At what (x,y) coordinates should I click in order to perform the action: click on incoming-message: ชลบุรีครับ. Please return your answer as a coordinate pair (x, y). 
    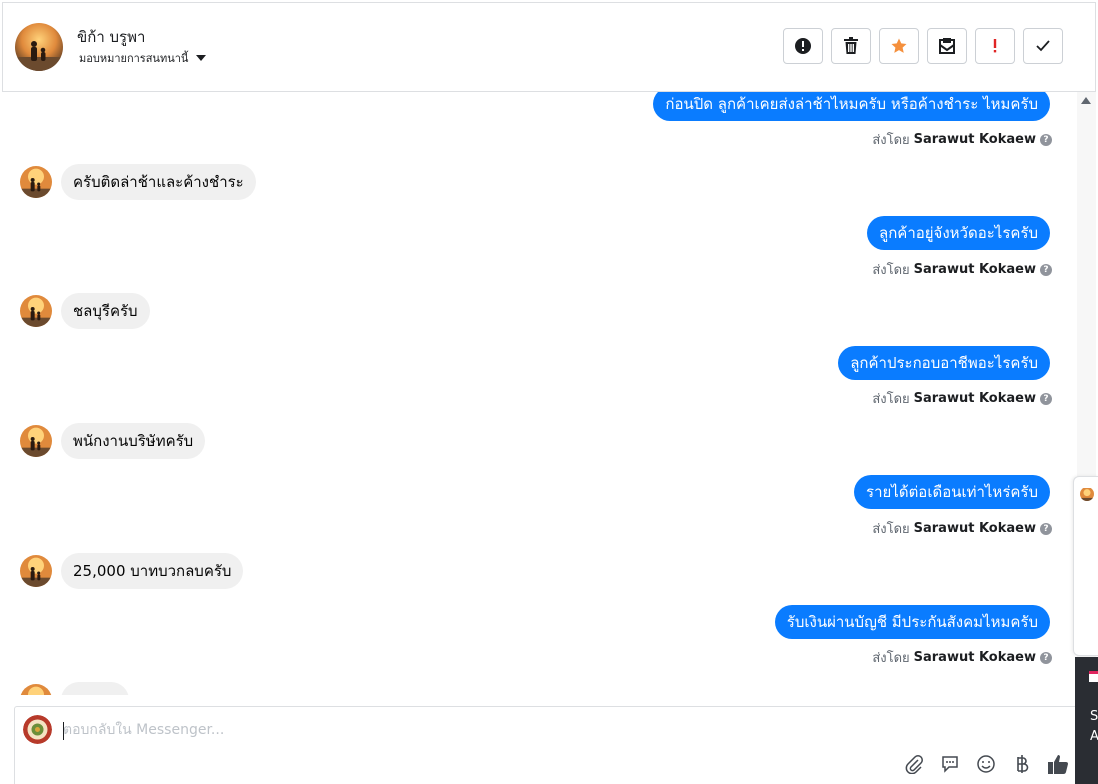
    Looking at the image, I should click on (105, 311).